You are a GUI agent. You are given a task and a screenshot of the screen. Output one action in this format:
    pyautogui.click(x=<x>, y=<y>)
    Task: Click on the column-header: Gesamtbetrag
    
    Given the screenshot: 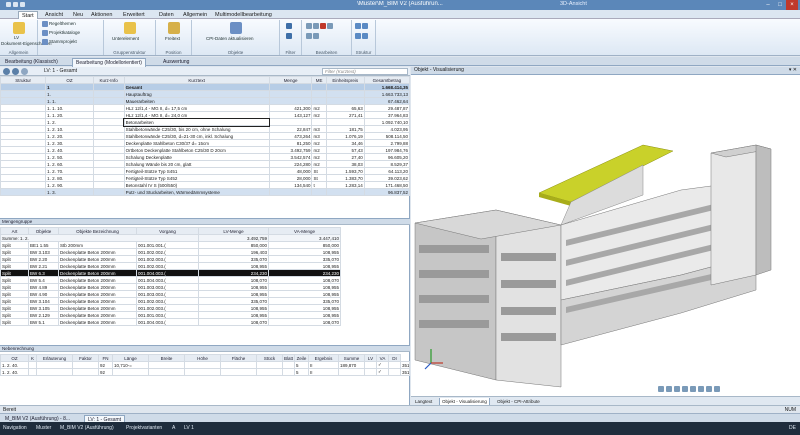 What is the action you would take?
    pyautogui.click(x=387, y=80)
    